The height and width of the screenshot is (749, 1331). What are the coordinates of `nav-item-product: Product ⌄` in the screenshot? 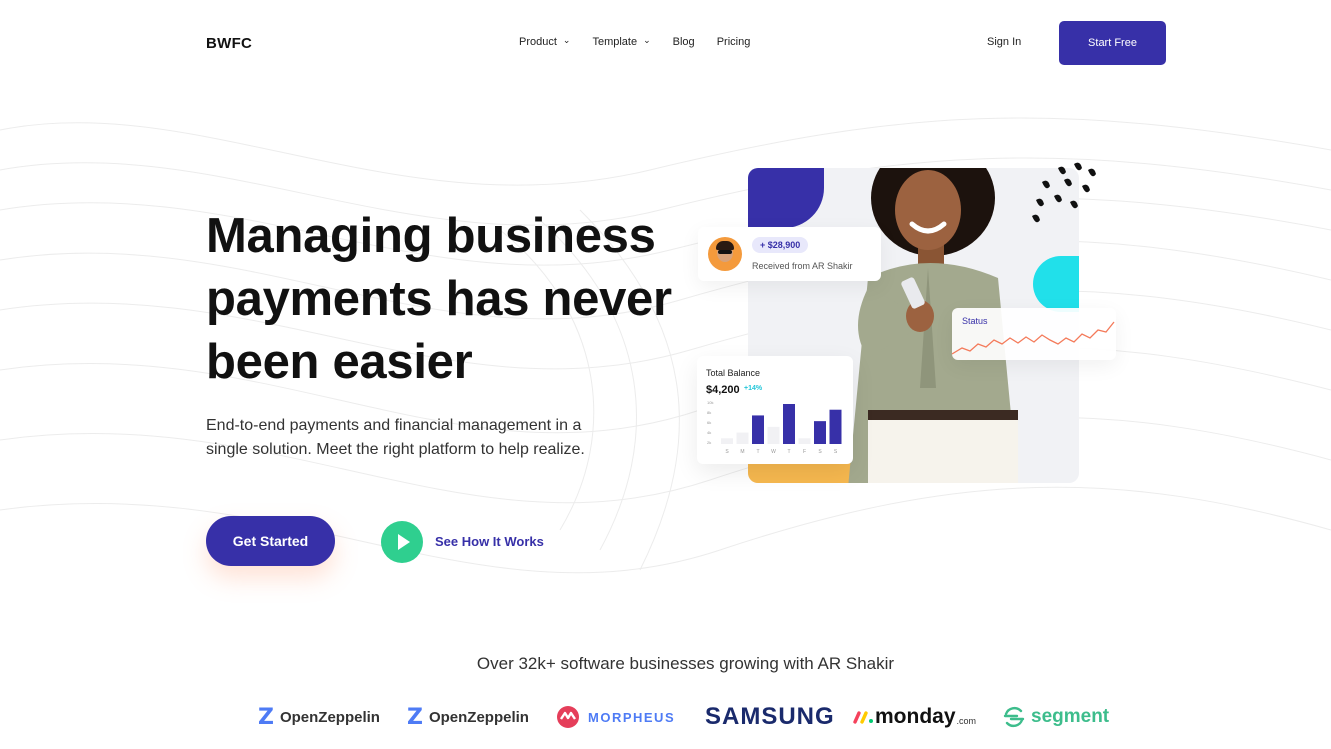 It's located at (545, 41).